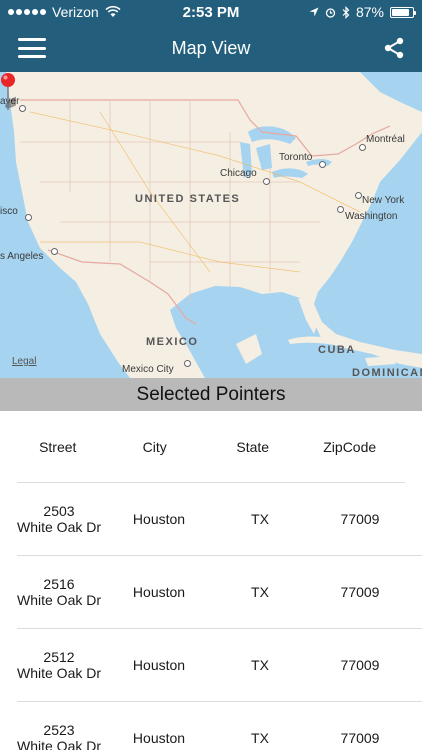  I want to click on hamburger-menu-icon, so click(32, 48).